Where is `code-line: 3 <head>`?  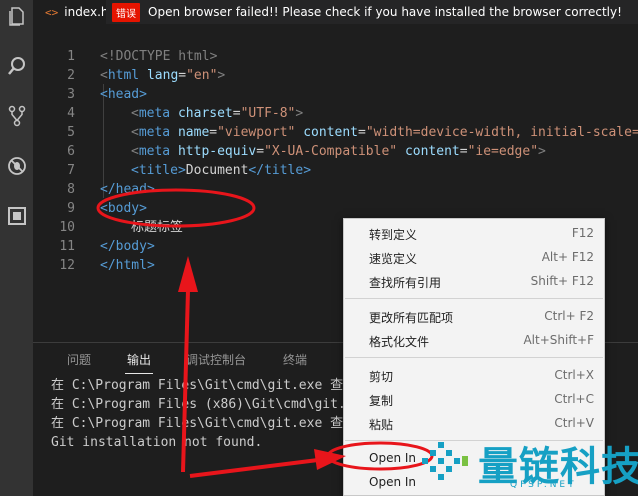
code-line: 3 <head> is located at coordinates (107, 94).